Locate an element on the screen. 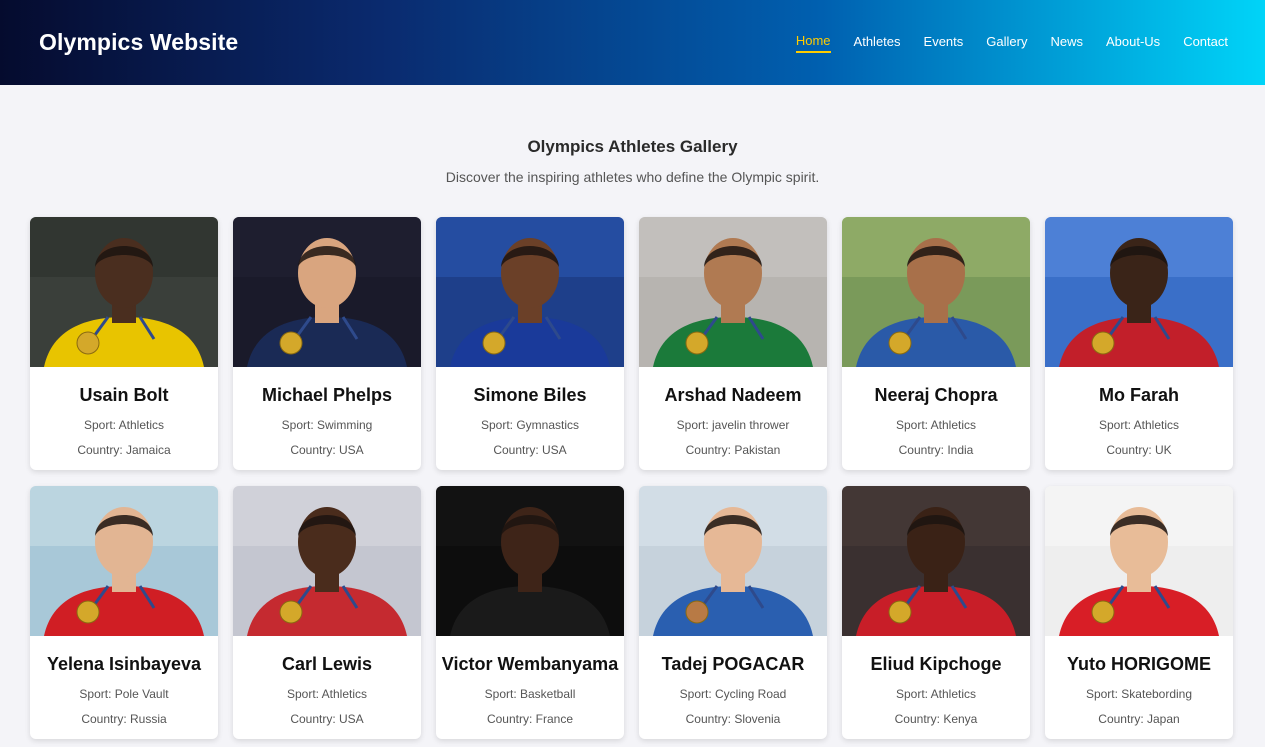 The height and width of the screenshot is (747, 1265). nav-contact: Contact is located at coordinates (1205, 43).